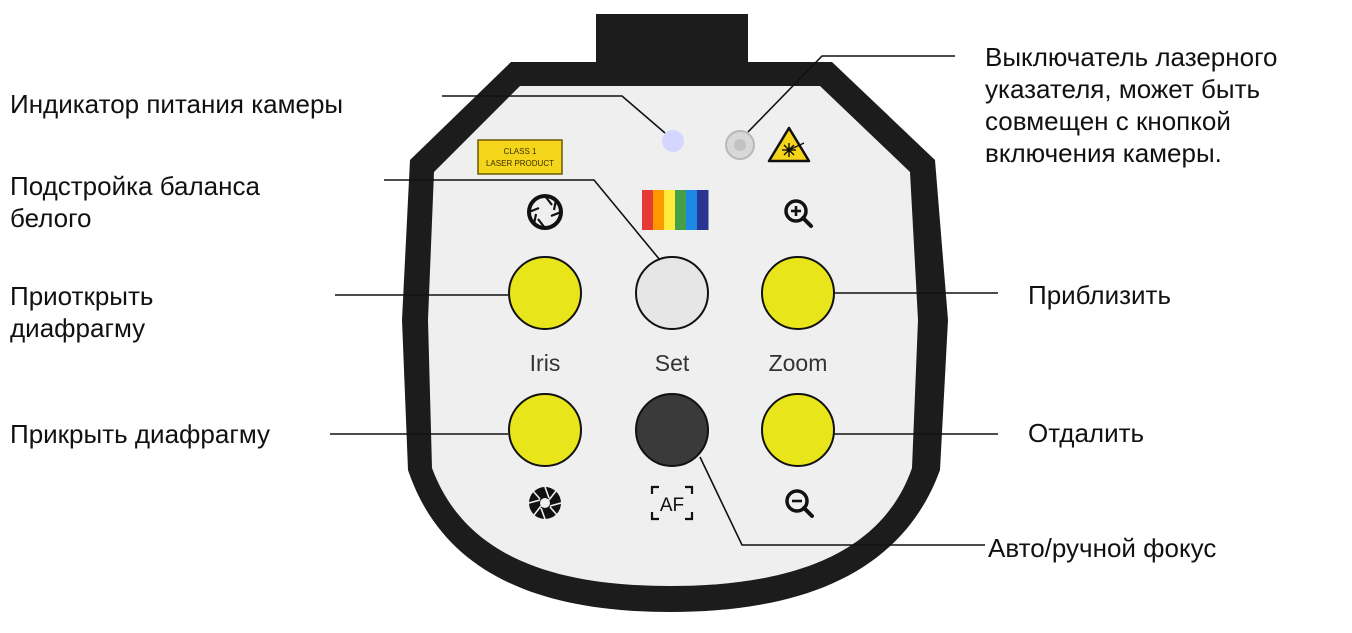  Describe the element at coordinates (78, 328) in the screenshot. I see `callout-iris-open-line-2: диафрагму` at that location.